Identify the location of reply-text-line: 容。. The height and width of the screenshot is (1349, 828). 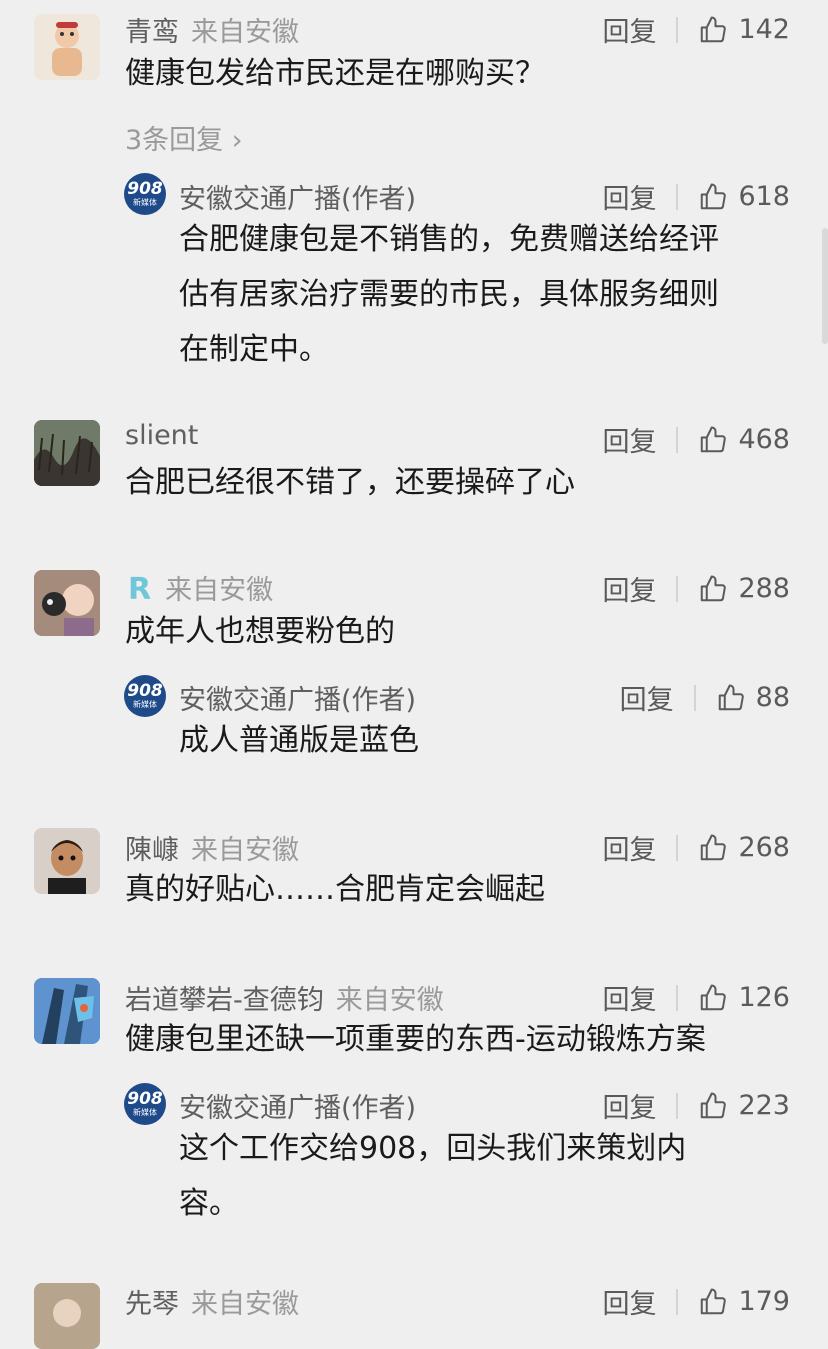
(209, 1203).